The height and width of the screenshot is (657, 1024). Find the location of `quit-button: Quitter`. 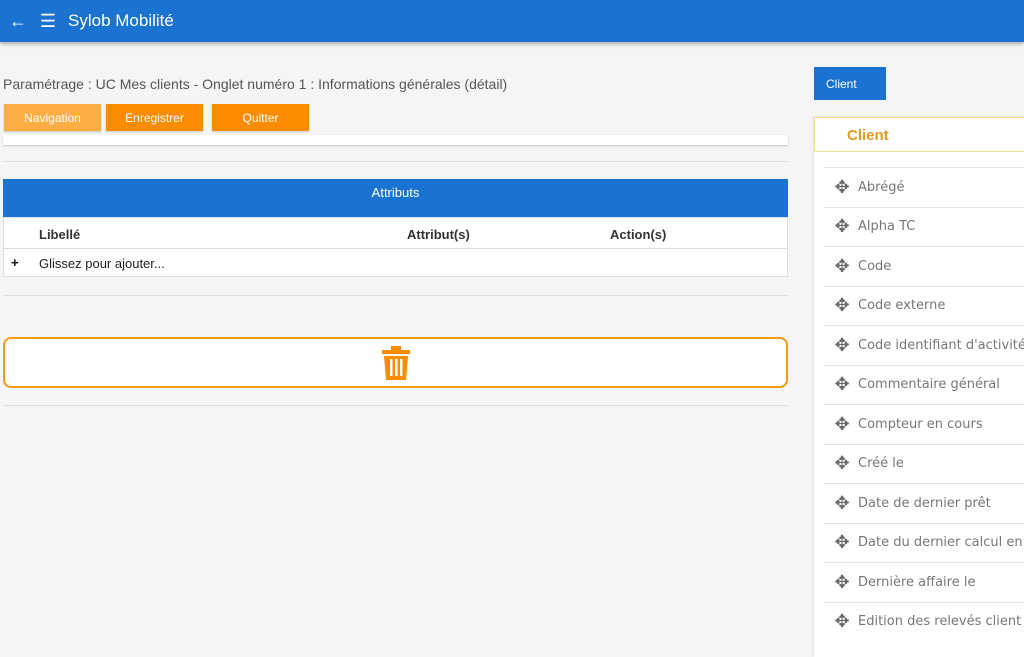

quit-button: Quitter is located at coordinates (260, 117).